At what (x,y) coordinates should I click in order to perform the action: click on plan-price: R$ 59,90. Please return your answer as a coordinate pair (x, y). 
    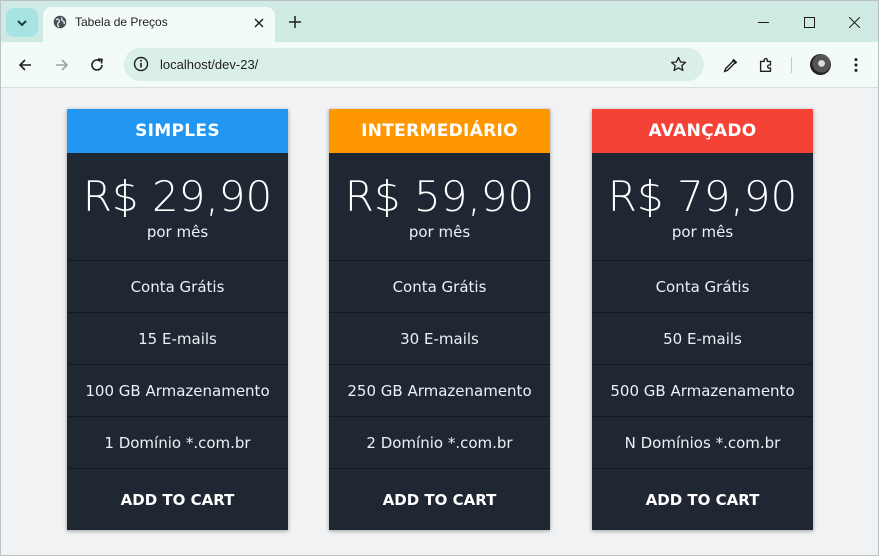
    Looking at the image, I should click on (439, 196).